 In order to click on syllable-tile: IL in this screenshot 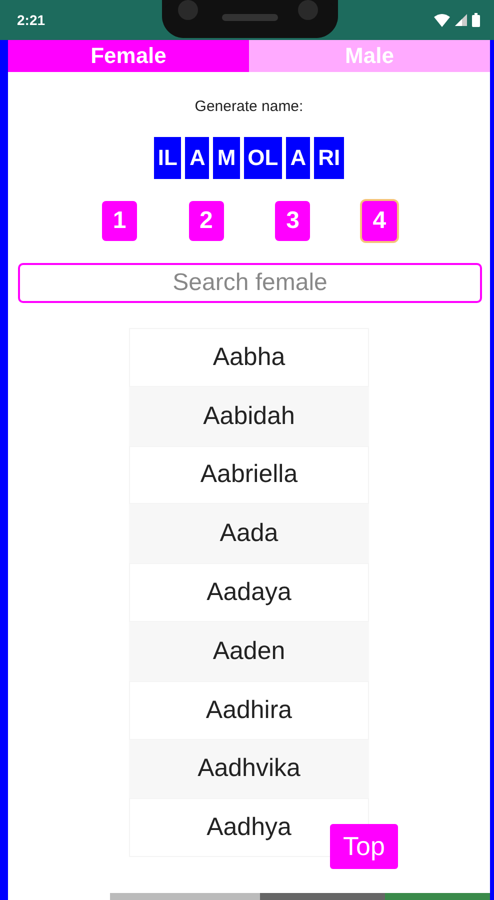, I will do `click(168, 158)`.